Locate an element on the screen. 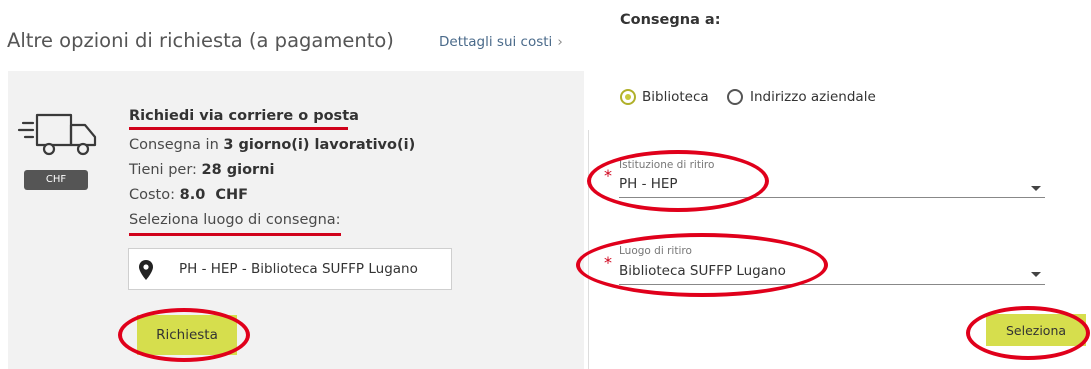  truck-icon is located at coordinates (57, 134).